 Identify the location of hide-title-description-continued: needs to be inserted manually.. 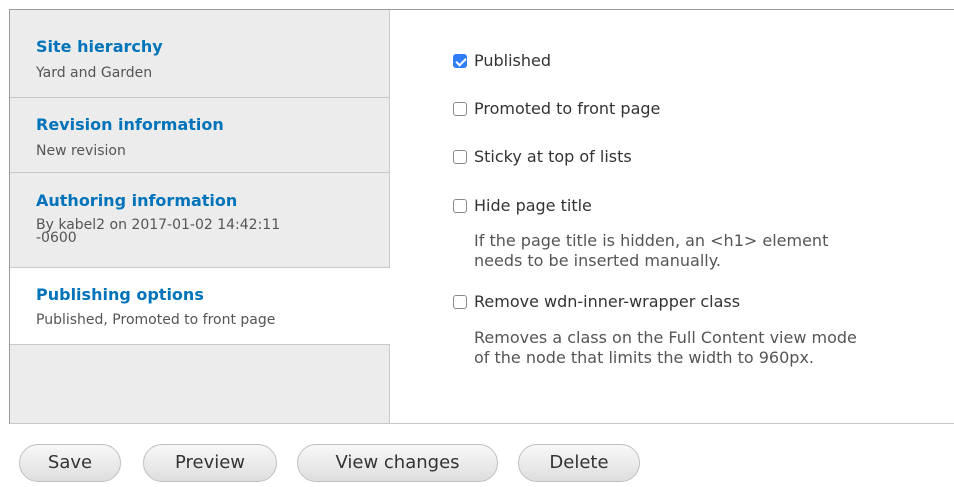
(597, 260).